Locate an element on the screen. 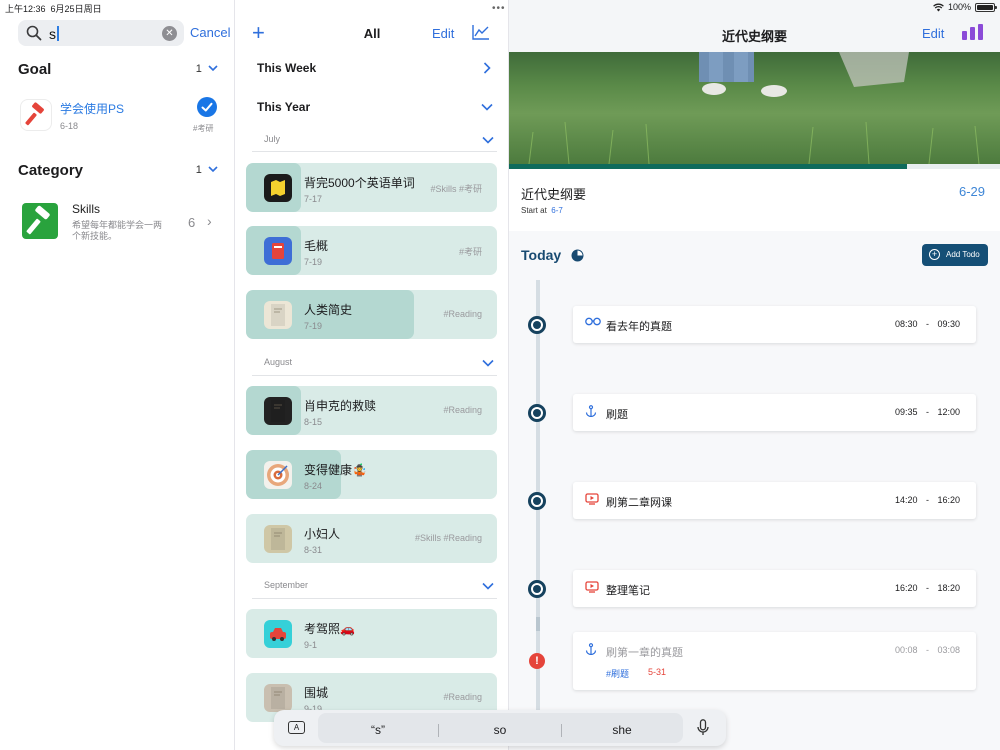 Image resolution: width=1000 pixels, height=750 pixels. todo-item: 刷题 09:35 - 12:00 is located at coordinates (774, 412).